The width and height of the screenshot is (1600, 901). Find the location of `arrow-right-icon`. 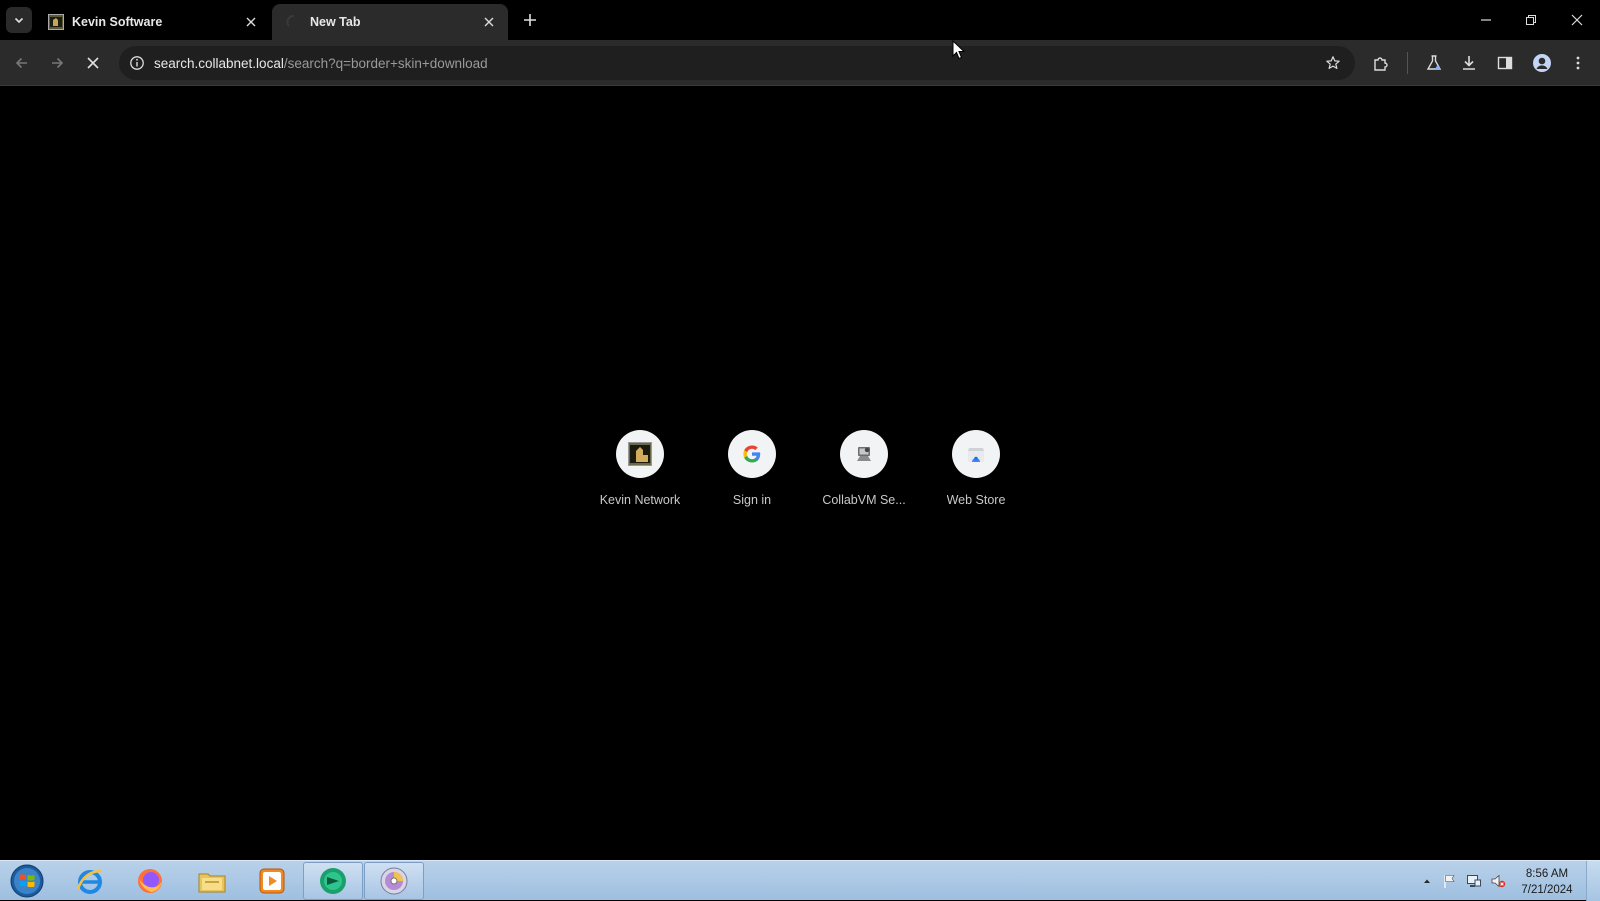

arrow-right-icon is located at coordinates (57, 63).